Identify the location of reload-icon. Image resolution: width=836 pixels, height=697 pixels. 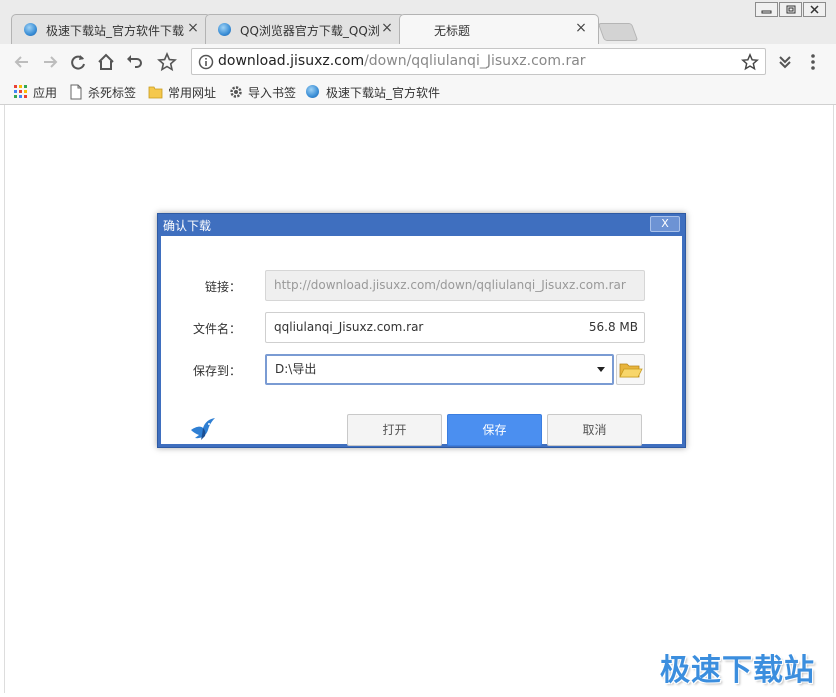
(78, 62).